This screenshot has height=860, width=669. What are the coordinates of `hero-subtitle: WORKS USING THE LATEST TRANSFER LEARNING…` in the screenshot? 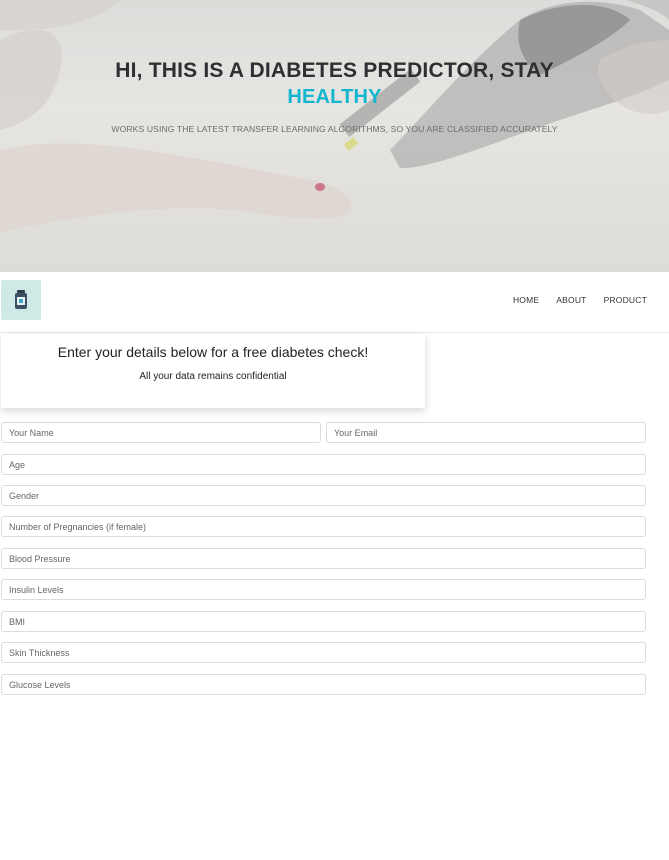 It's located at (334, 129).